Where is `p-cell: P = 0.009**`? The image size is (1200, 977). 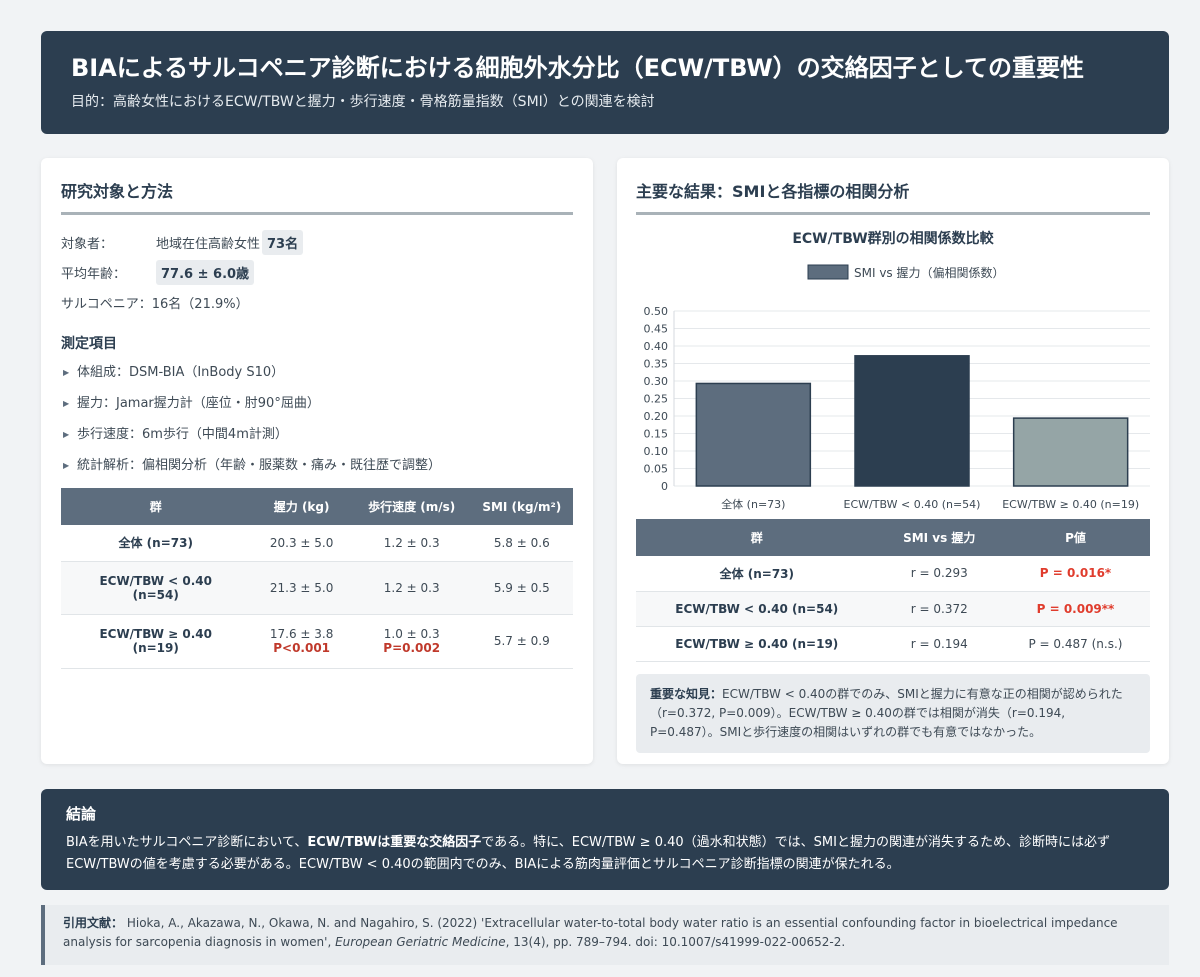
p-cell: P = 0.009** is located at coordinates (1075, 609).